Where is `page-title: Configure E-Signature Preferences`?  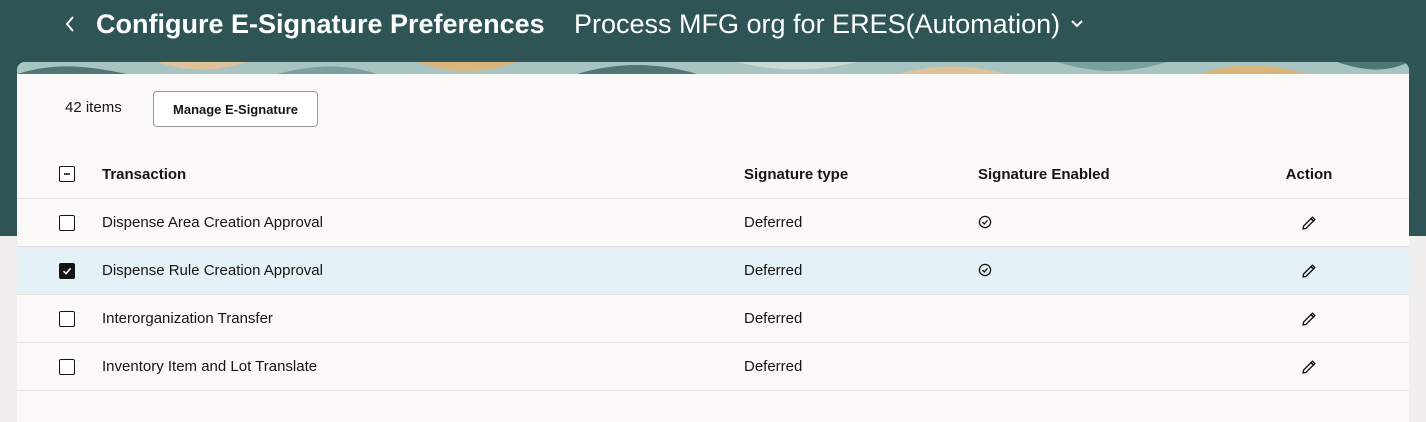
page-title: Configure E-Signature Preferences is located at coordinates (320, 24).